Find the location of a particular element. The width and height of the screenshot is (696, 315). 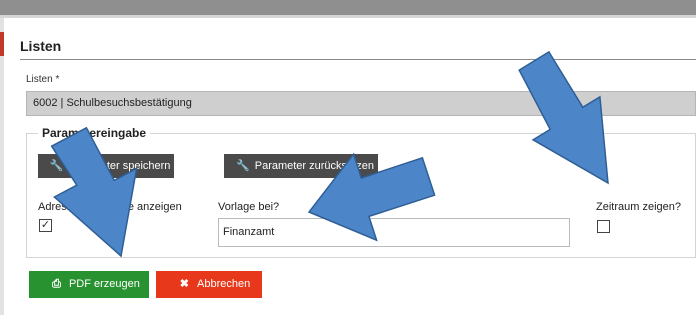

close-icon: ✖ is located at coordinates (184, 284).